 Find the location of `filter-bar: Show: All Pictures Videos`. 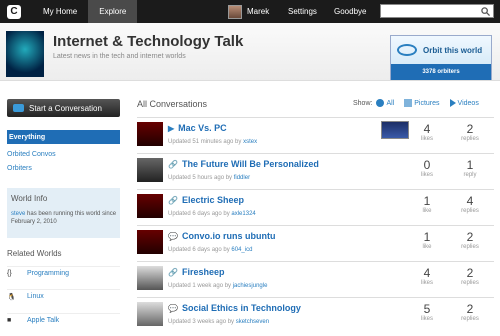

filter-bar: Show: All Pictures Videos is located at coordinates (421, 103).